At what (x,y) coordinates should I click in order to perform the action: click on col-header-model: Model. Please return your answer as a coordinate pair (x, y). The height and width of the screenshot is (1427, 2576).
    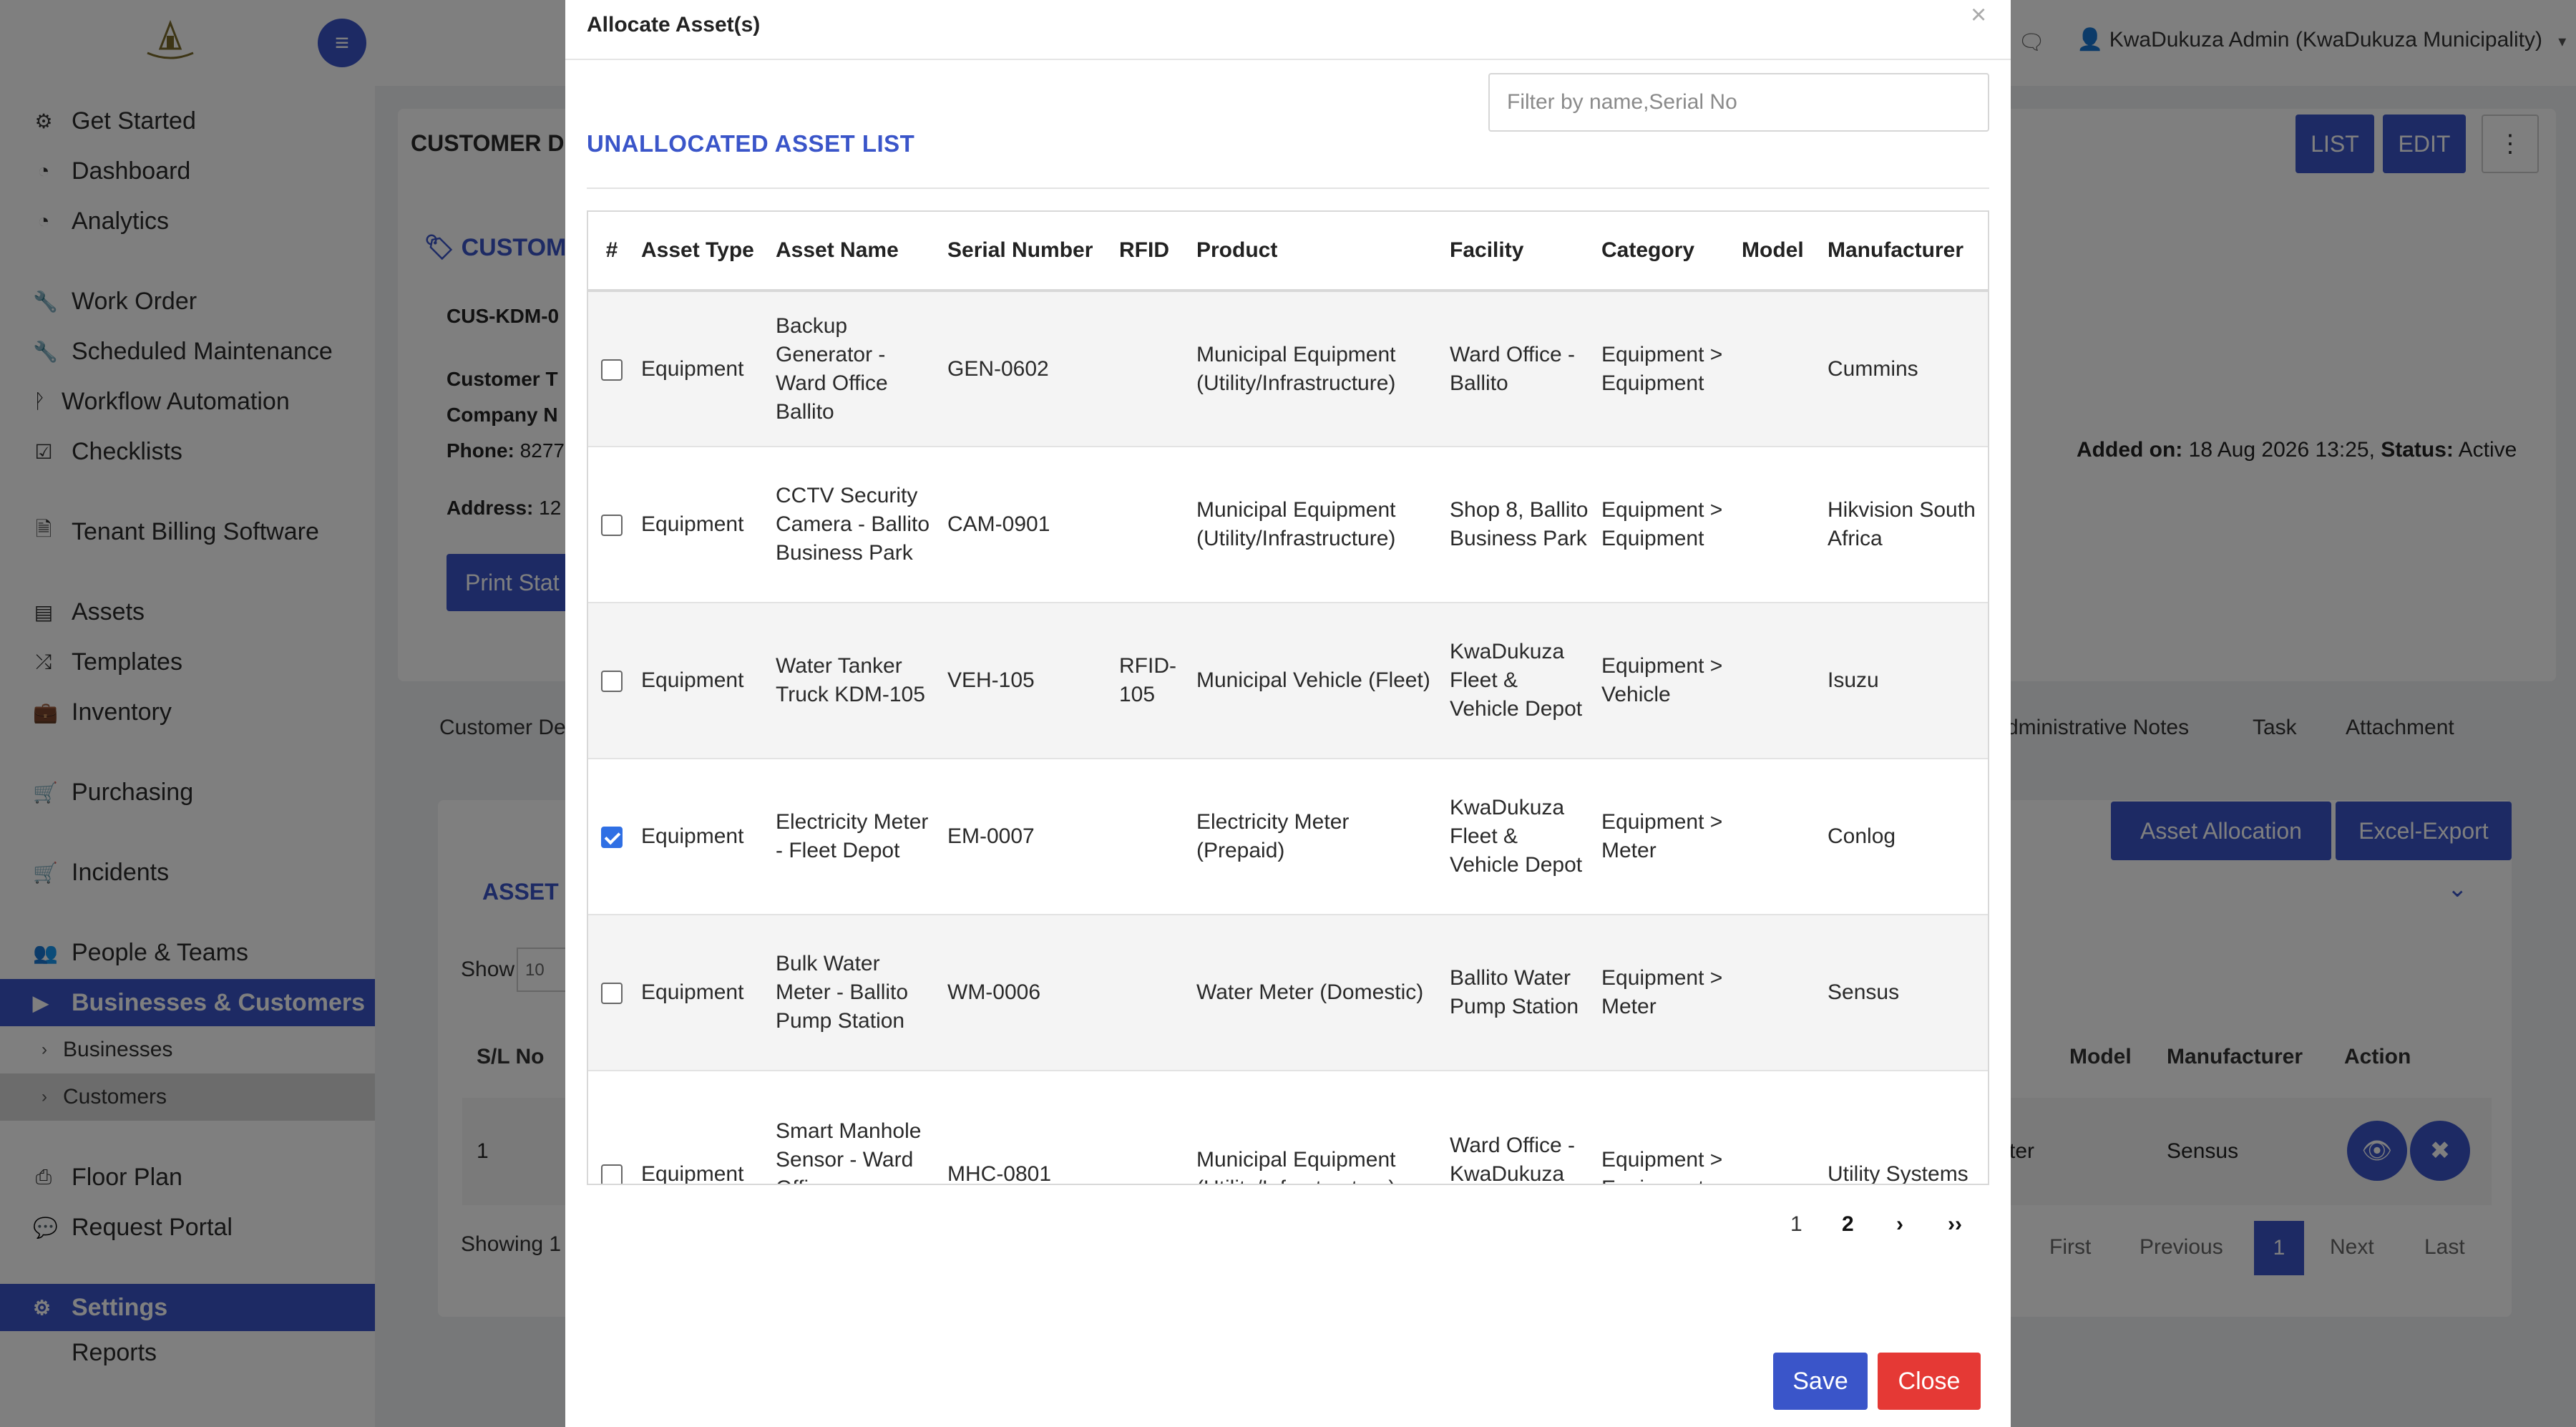
    Looking at the image, I should click on (1779, 252).